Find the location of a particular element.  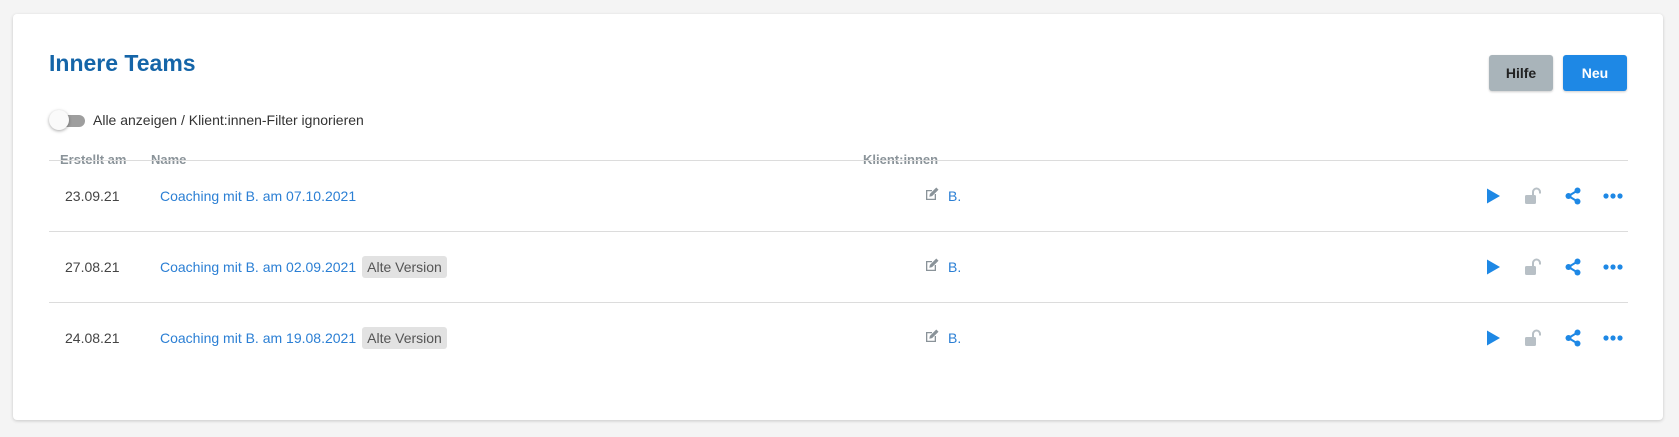

team-name-link: Coaching mit B. am 19.08.2021 is located at coordinates (258, 338).